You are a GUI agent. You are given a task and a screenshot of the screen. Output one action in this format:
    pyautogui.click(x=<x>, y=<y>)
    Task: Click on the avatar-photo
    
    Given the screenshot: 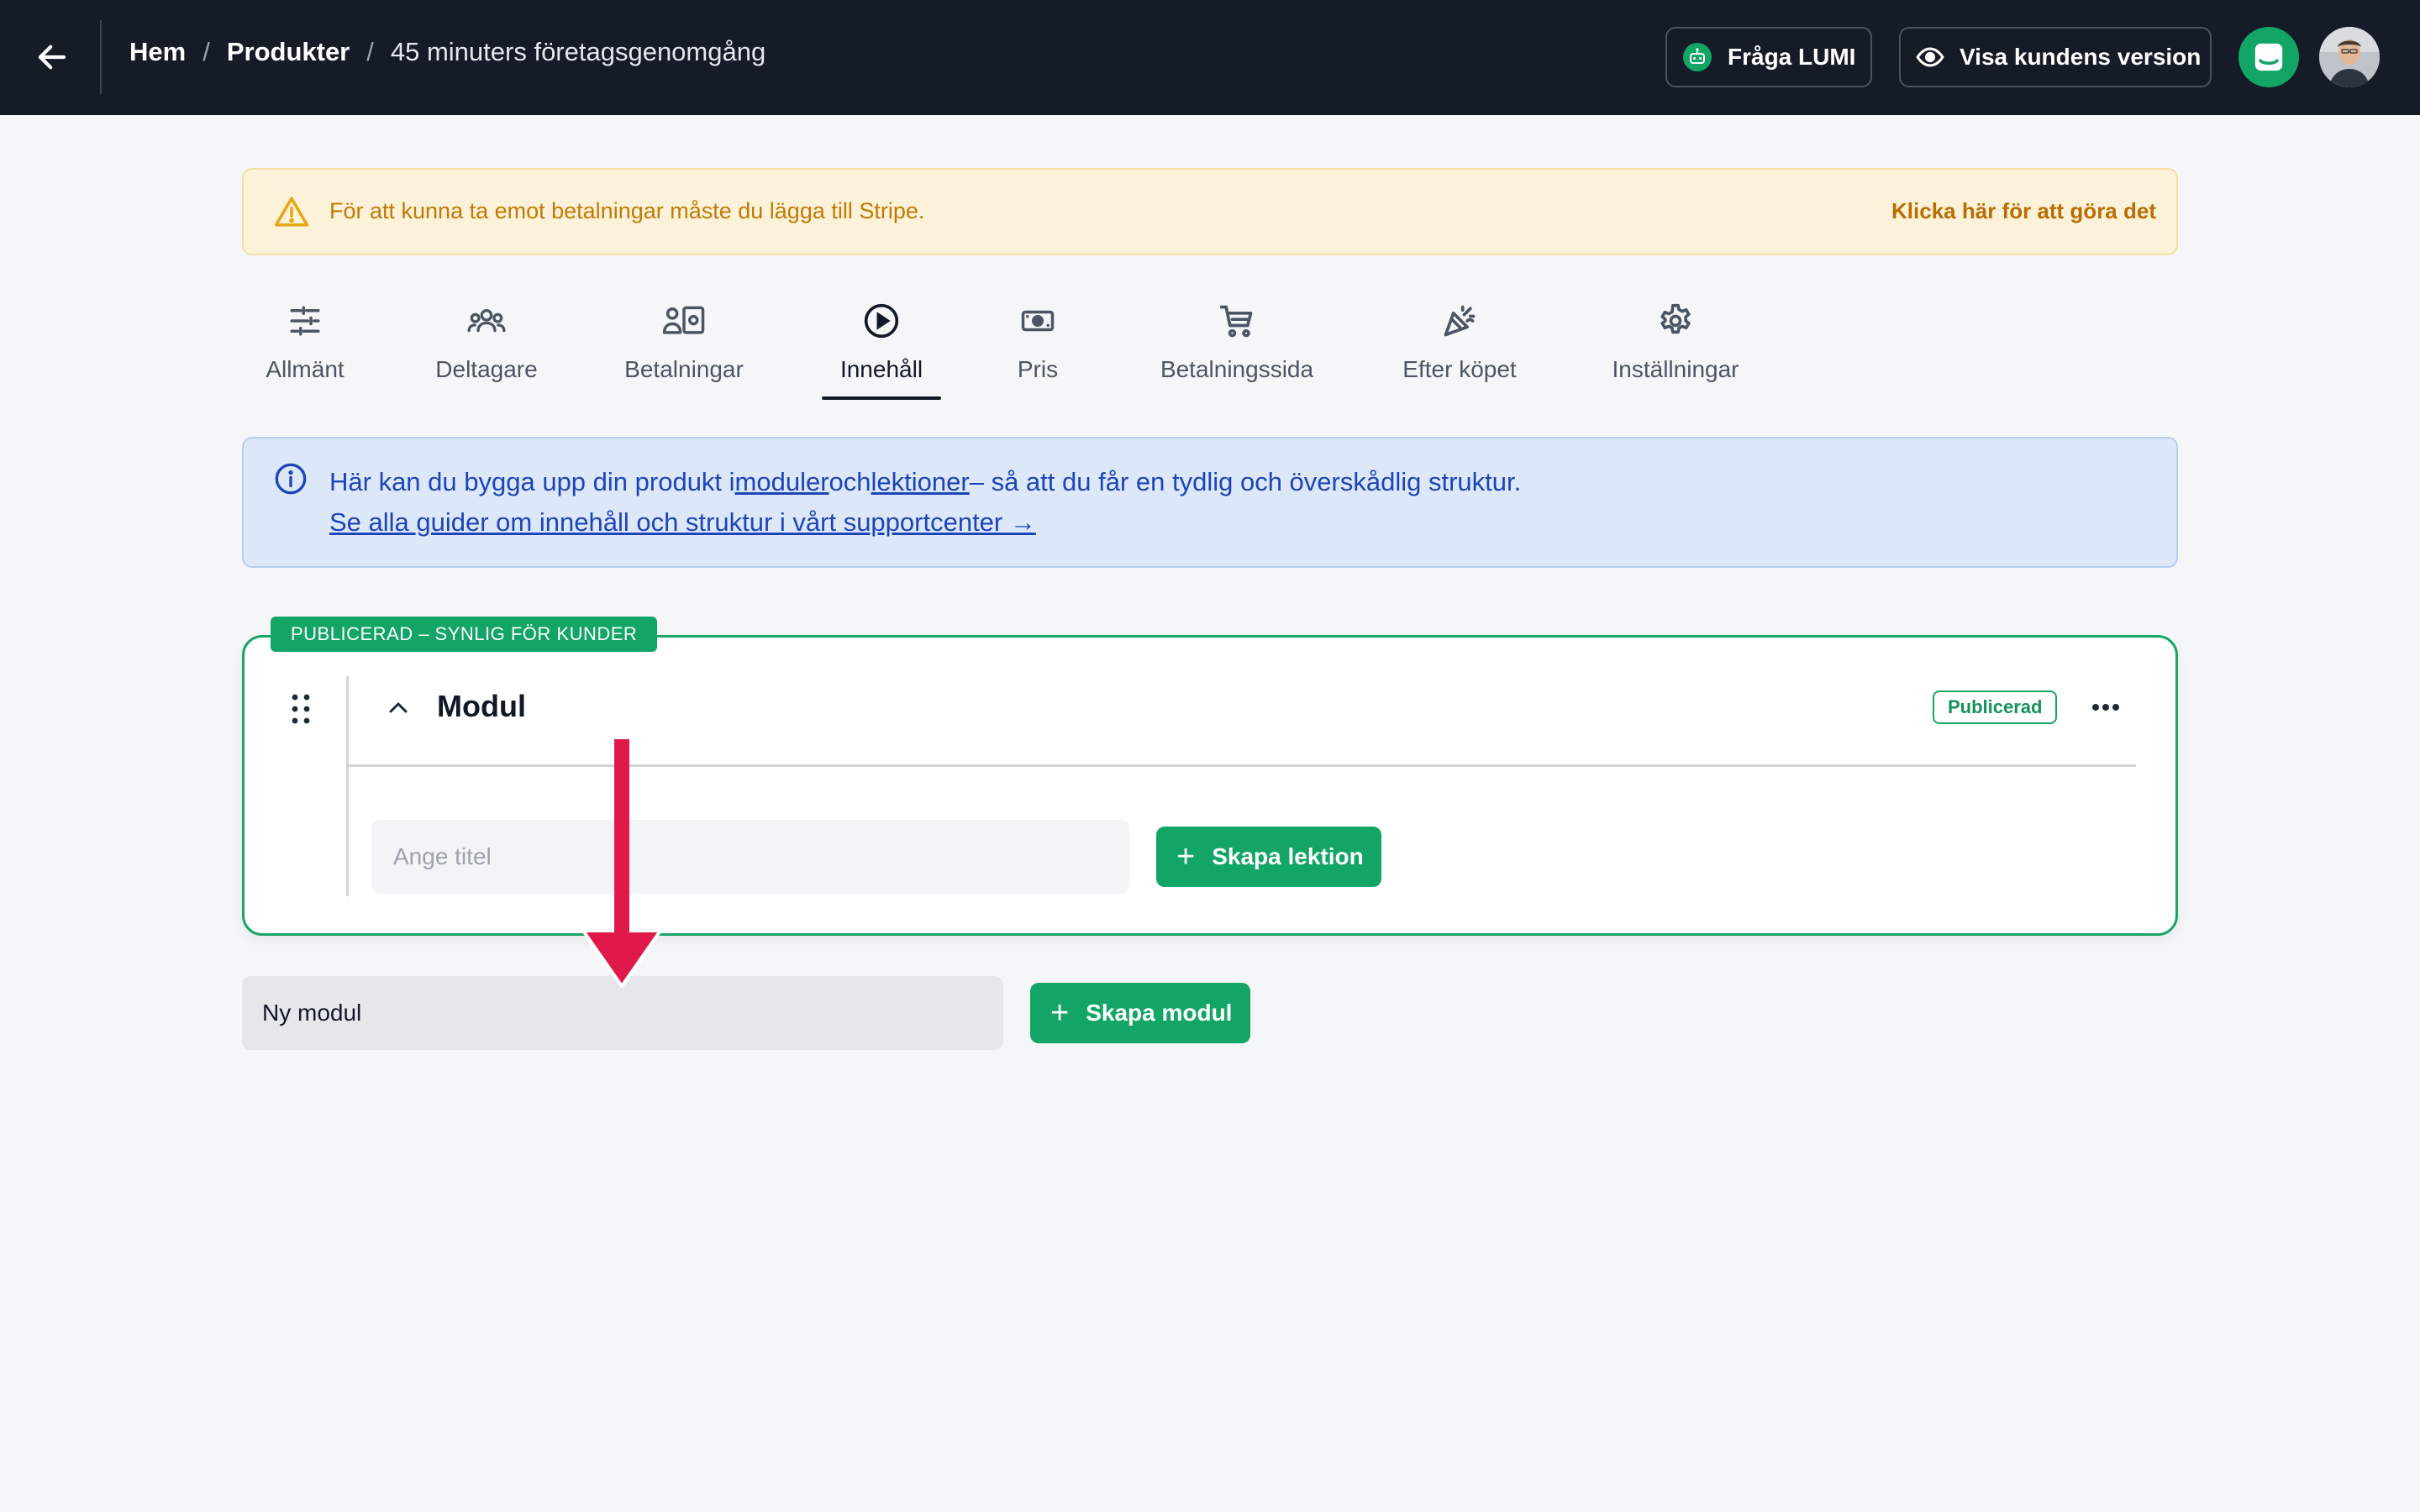 What is the action you would take?
    pyautogui.click(x=2349, y=57)
    